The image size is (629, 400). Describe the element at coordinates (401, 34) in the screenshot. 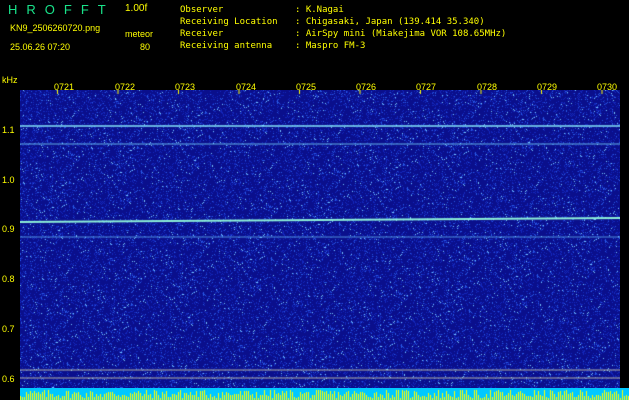

I see `info-value: : AirSpy mini (Miakejima VOR 108.65MHz)` at that location.